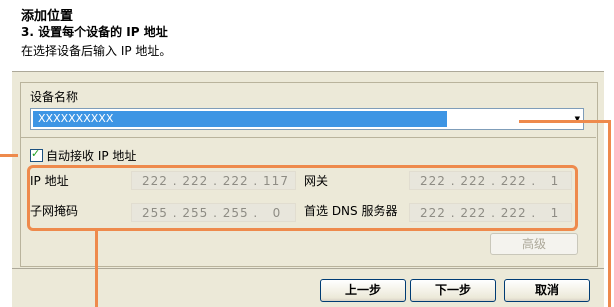  Describe the element at coordinates (609, 213) in the screenshot. I see `dropdown-callout-leader` at that location.